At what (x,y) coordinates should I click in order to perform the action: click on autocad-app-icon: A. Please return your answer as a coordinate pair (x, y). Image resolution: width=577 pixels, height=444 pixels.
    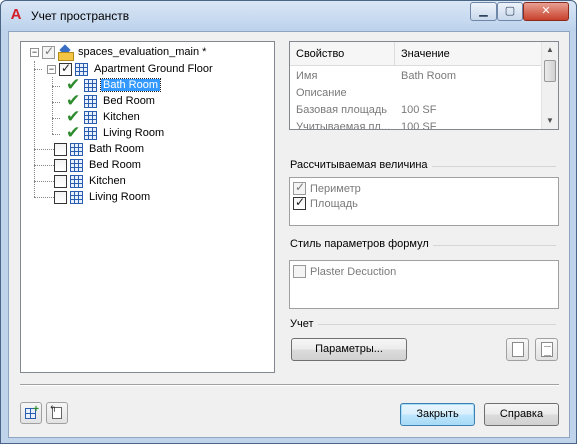
    Looking at the image, I should click on (16, 14).